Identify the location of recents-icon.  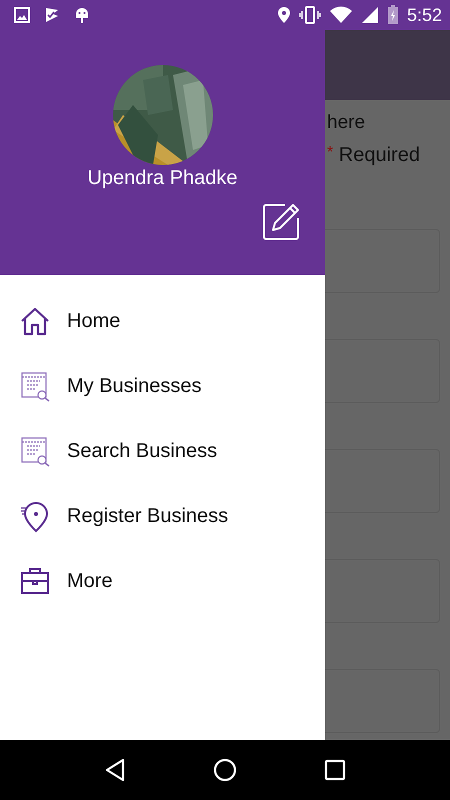
(335, 770).